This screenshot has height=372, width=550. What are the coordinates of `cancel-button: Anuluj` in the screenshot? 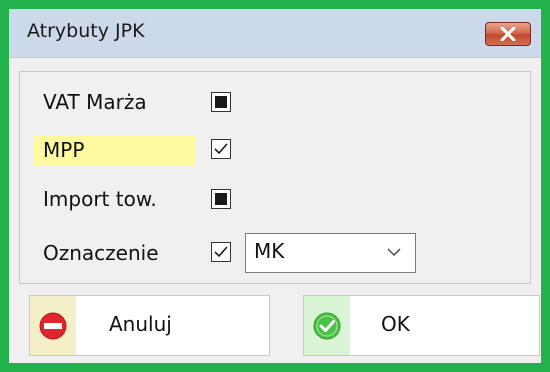 It's located at (149, 325).